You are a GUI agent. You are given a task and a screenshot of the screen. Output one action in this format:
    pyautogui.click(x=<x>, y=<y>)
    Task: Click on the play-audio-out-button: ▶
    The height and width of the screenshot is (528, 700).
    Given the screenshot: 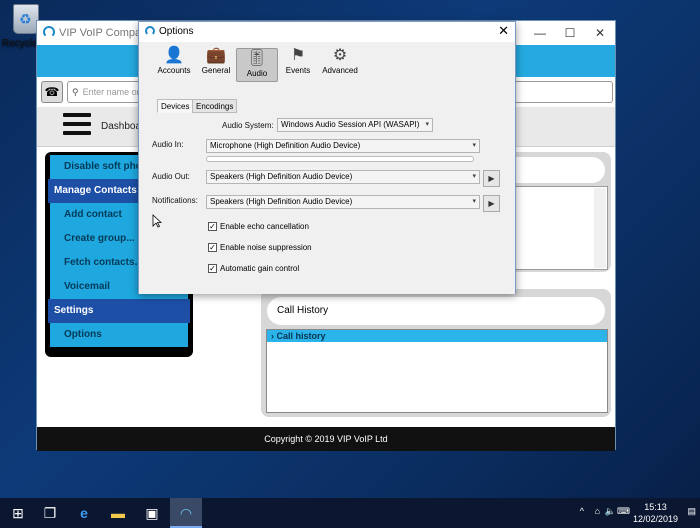 What is the action you would take?
    pyautogui.click(x=491, y=178)
    